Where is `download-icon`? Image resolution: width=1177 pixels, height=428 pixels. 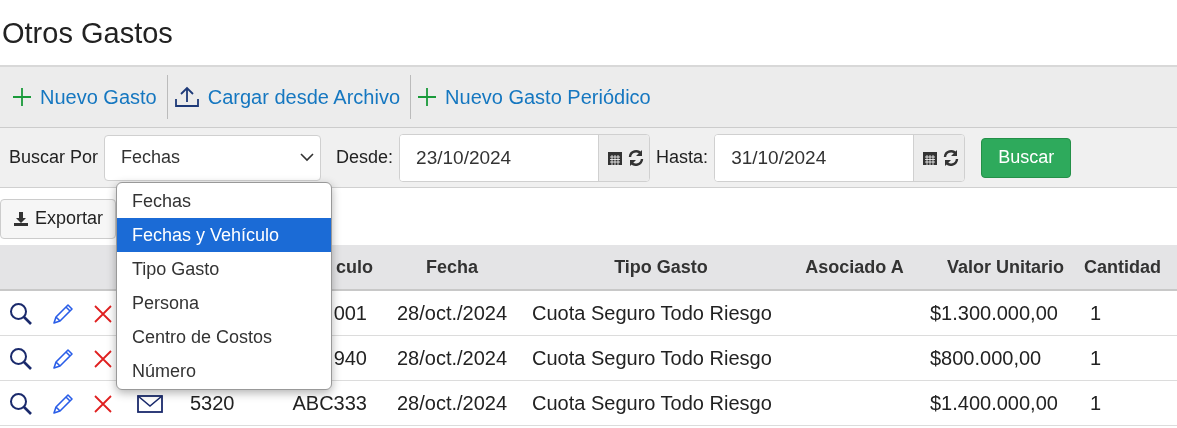 download-icon is located at coordinates (21, 218).